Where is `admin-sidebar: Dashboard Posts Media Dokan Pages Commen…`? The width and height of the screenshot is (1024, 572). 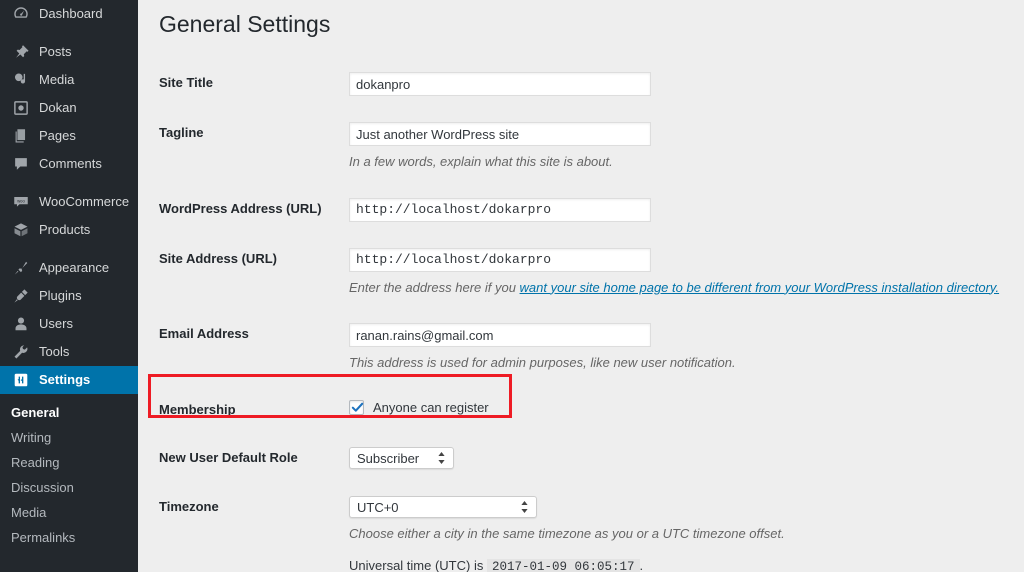 admin-sidebar: Dashboard Posts Media Dokan Pages Commen… is located at coordinates (69, 286).